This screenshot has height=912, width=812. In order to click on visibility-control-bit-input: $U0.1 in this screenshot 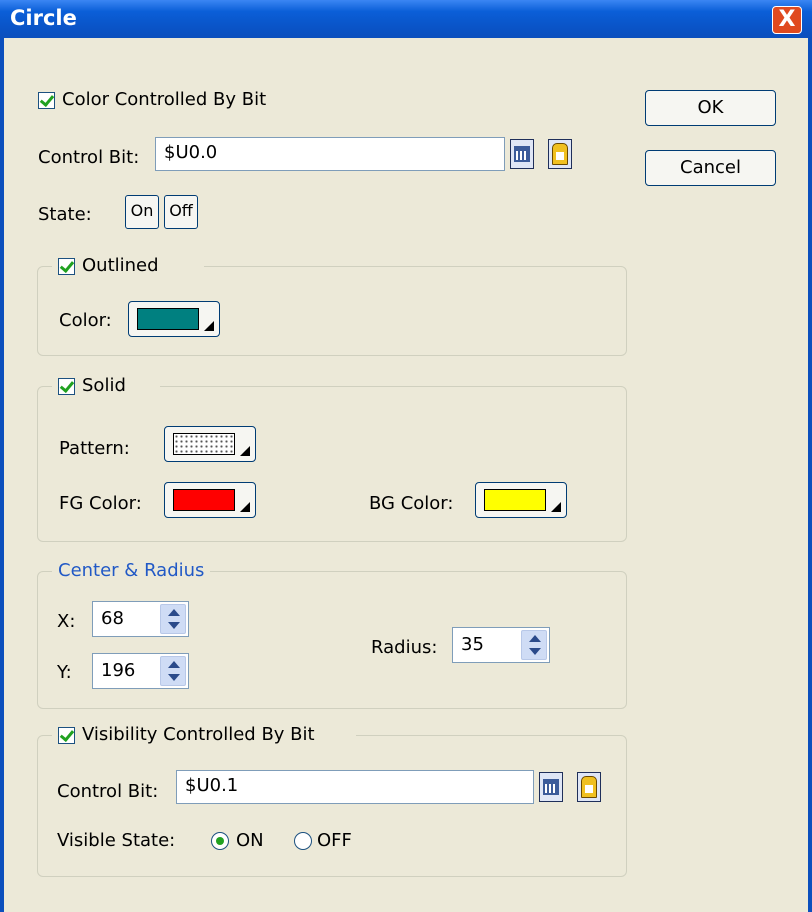, I will do `click(355, 787)`.